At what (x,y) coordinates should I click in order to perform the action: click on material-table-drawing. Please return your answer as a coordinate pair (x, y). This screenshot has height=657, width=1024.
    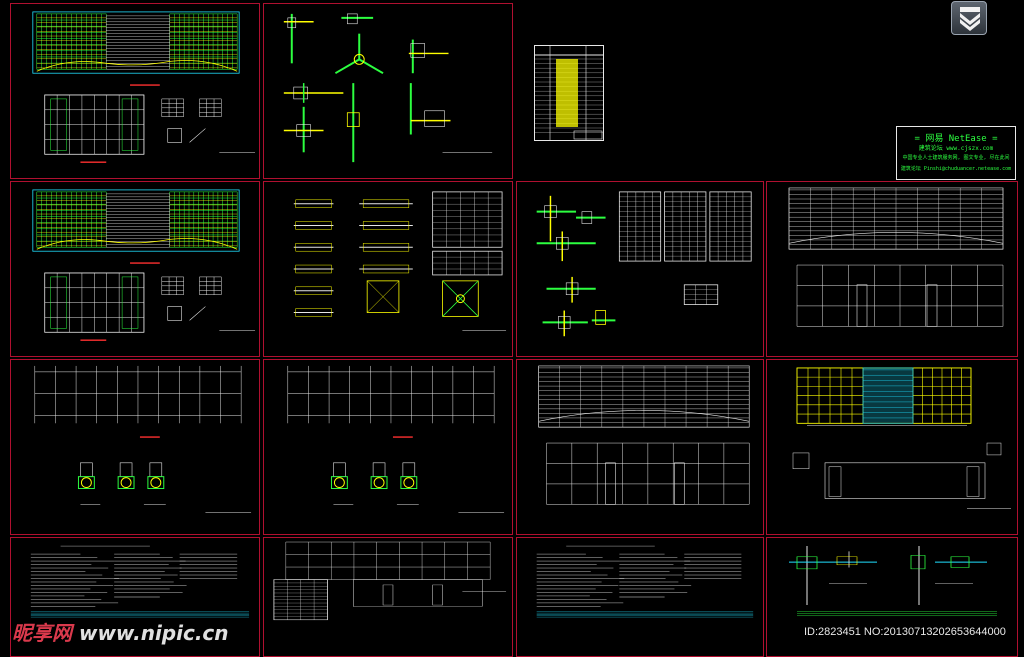
    Looking at the image, I should click on (569, 93).